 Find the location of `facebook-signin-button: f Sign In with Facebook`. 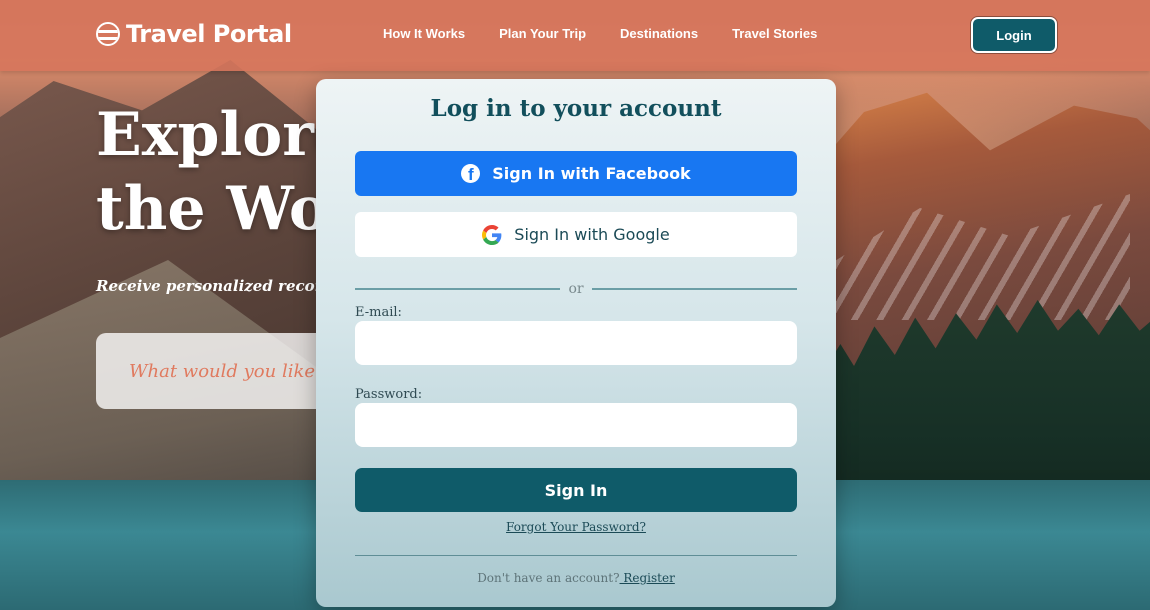

facebook-signin-button: f Sign In with Facebook is located at coordinates (576, 173).